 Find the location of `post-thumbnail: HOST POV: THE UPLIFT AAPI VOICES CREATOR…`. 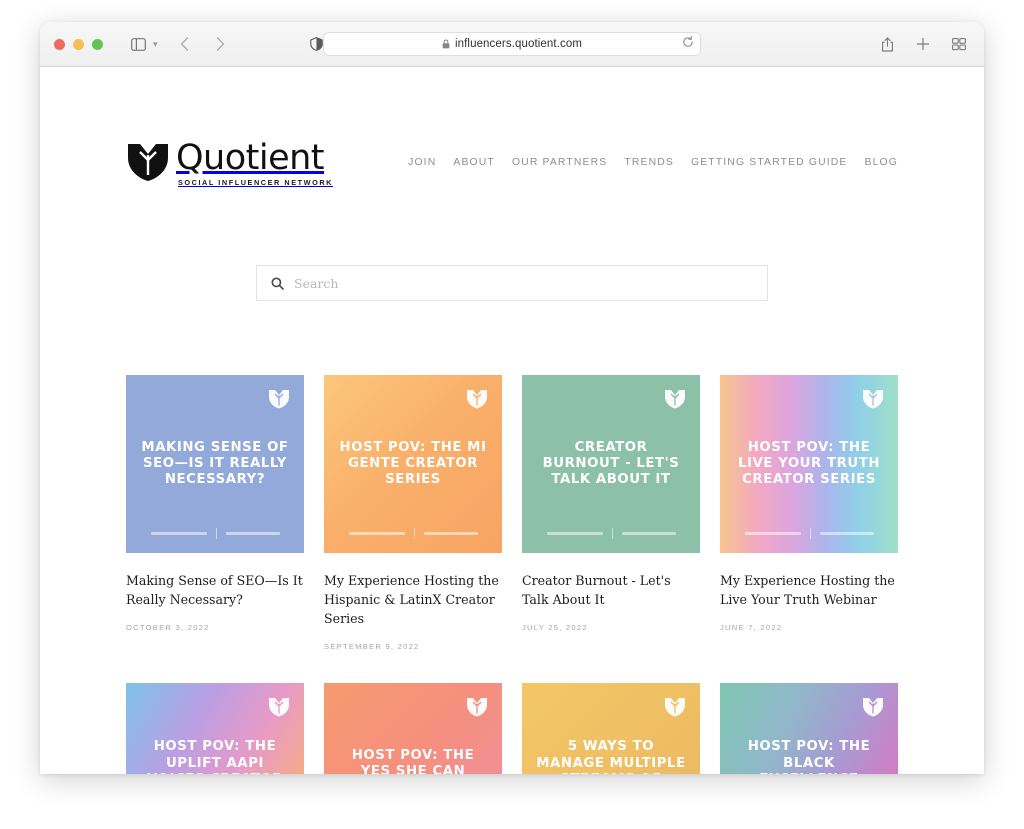

post-thumbnail: HOST POV: THE UPLIFT AAPI VOICES CREATOR… is located at coordinates (215, 728).